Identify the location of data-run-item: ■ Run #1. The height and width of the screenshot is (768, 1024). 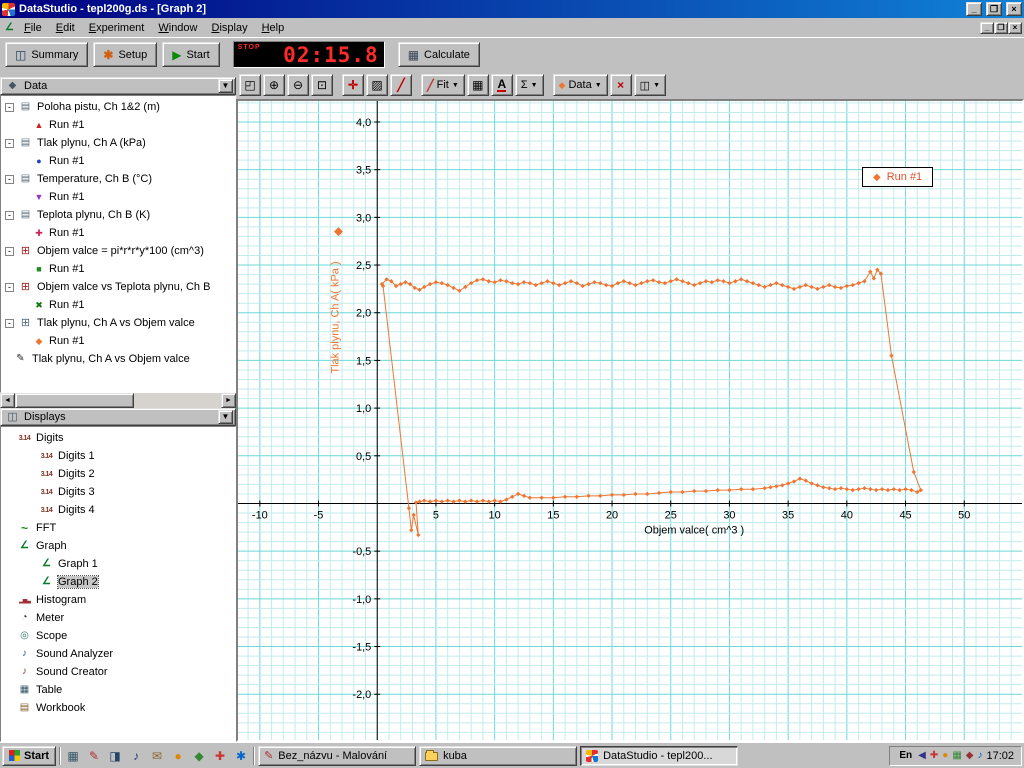
(118, 269).